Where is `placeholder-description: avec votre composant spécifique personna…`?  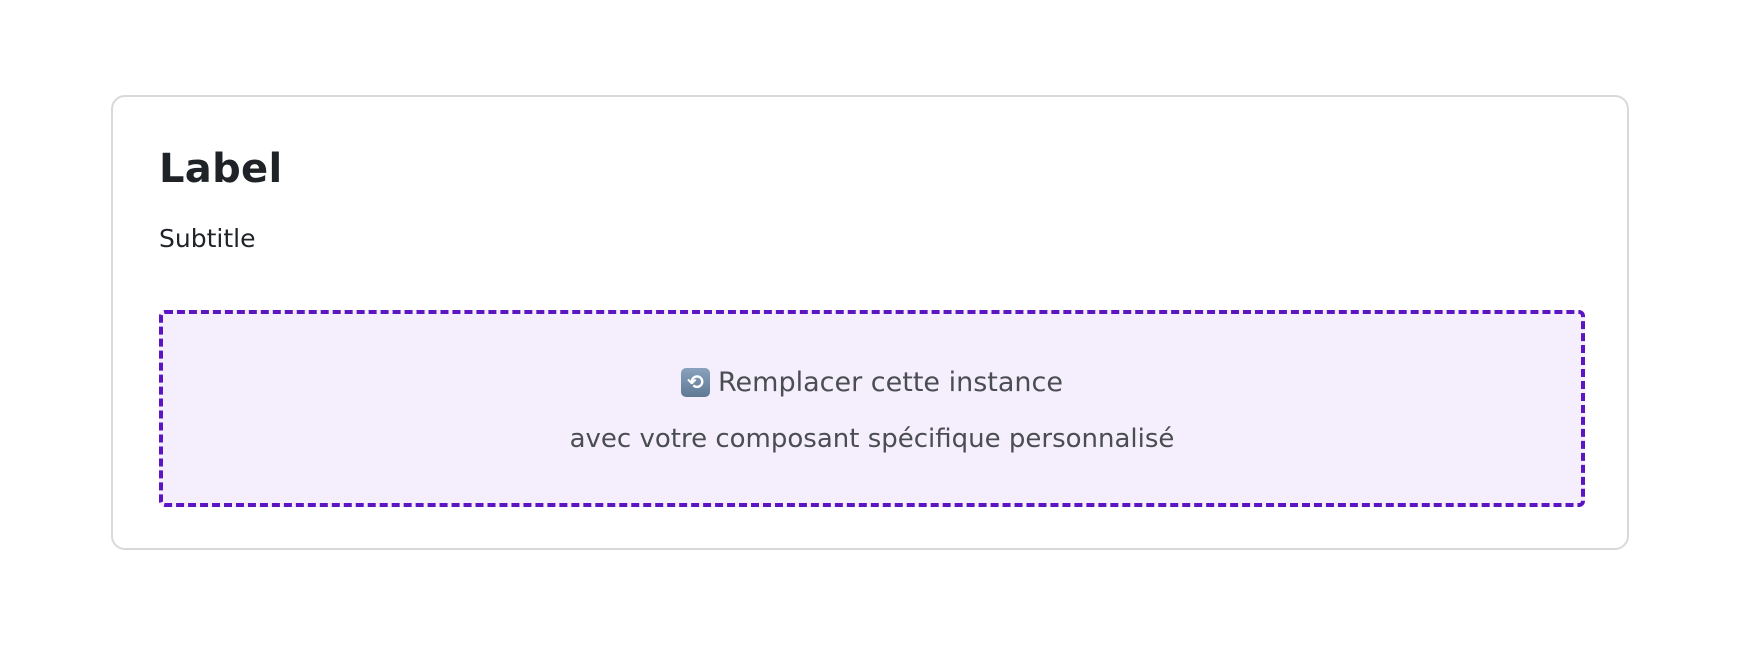 placeholder-description: avec votre composant spécifique personna… is located at coordinates (872, 439).